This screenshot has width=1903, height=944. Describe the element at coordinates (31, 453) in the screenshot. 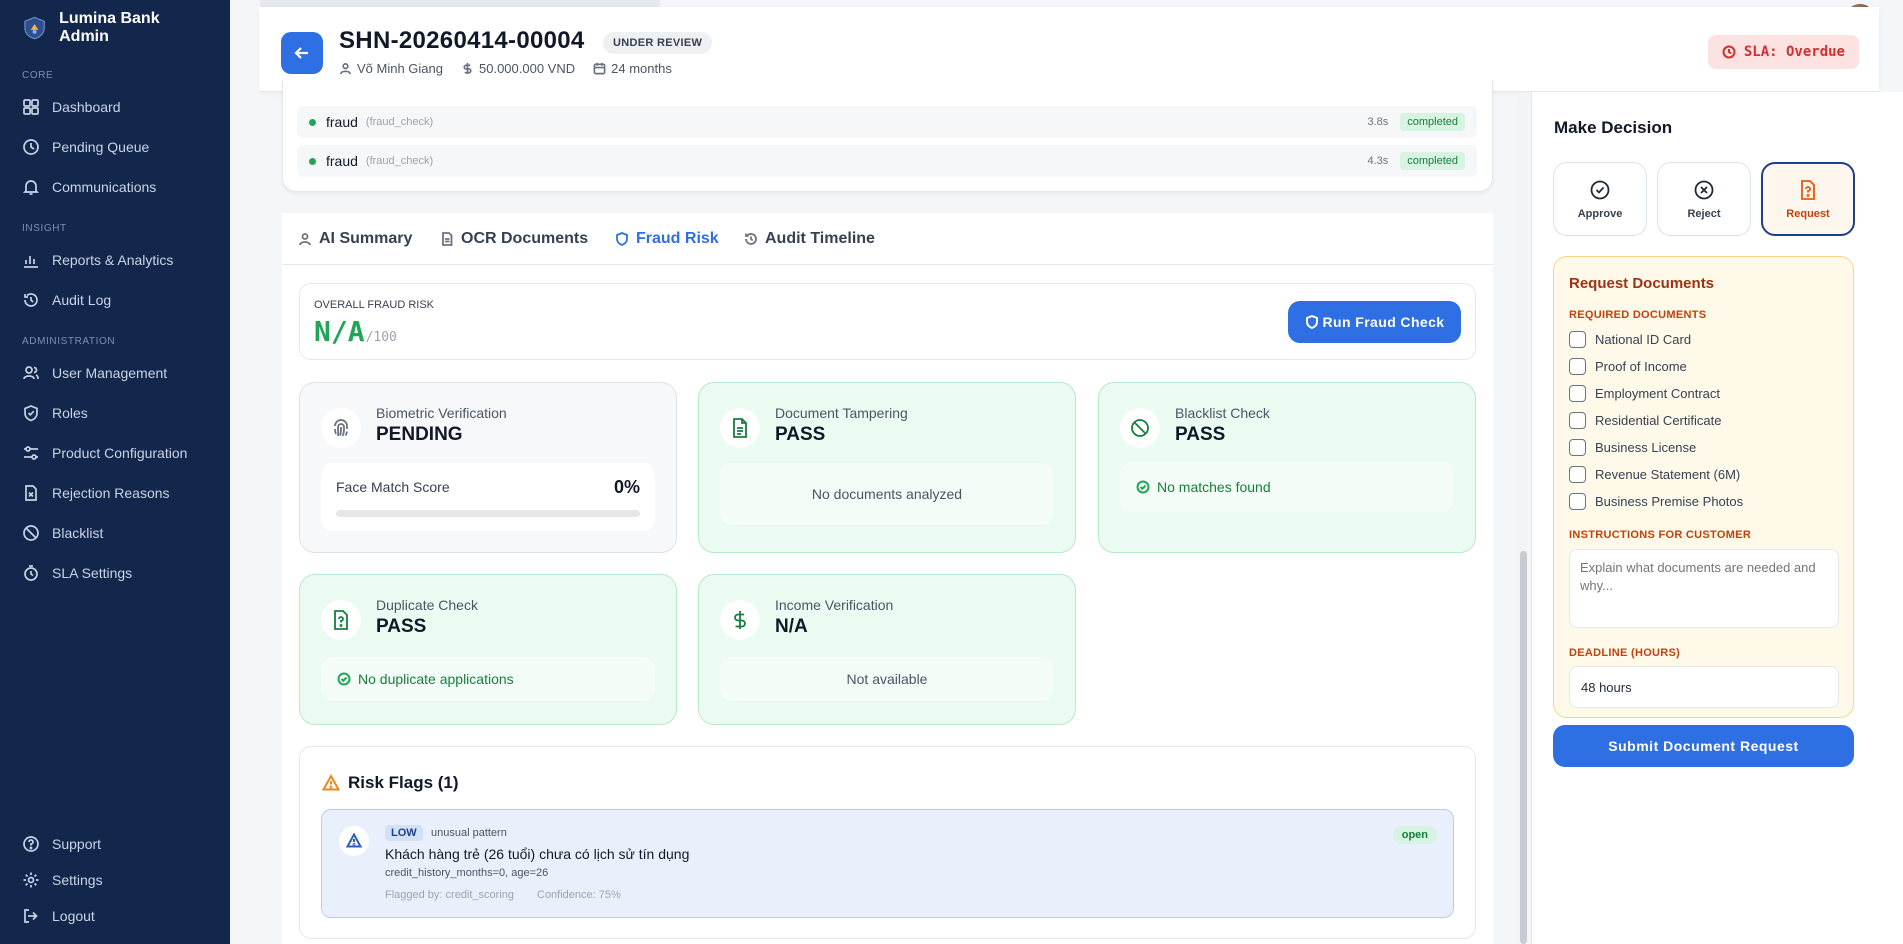

I see `sliders-icon` at that location.